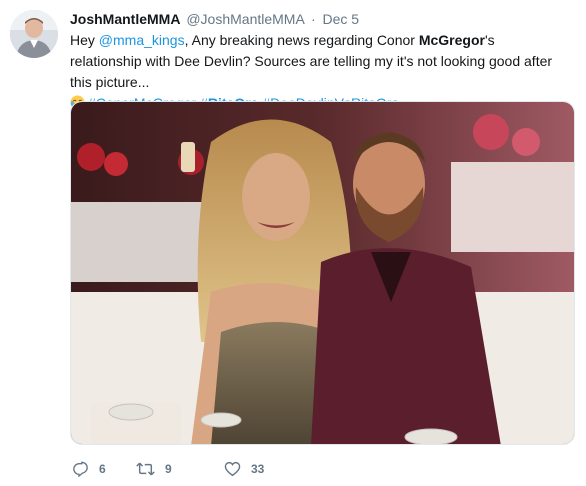  I want to click on text-segment: Hey, so click(84, 40).